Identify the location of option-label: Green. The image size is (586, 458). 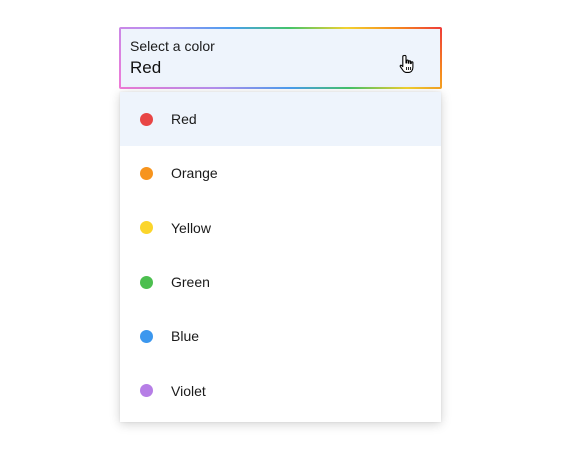
(190, 282).